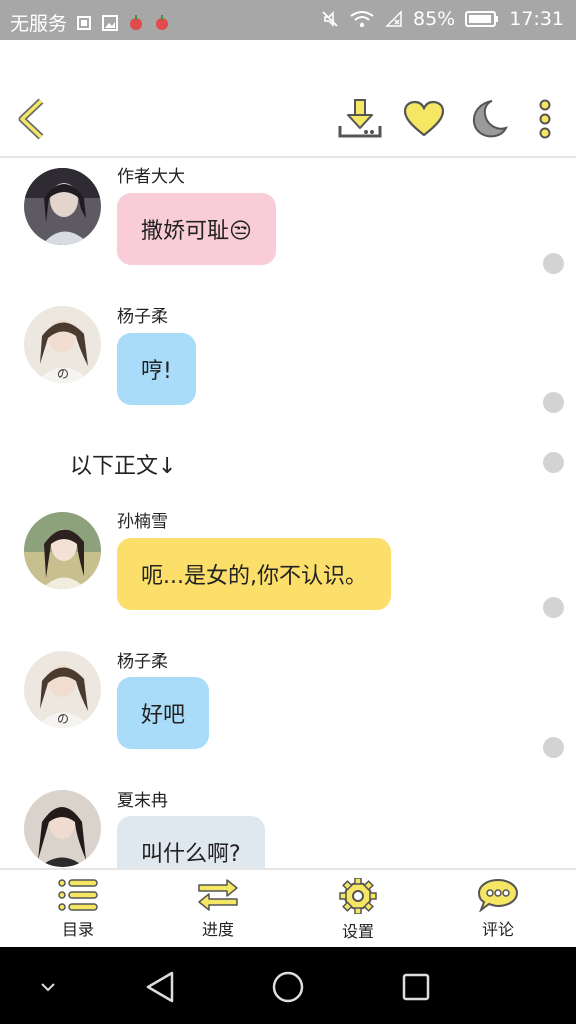 Image resolution: width=576 pixels, height=1024 pixels. I want to click on night-mode-button, so click(488, 119).